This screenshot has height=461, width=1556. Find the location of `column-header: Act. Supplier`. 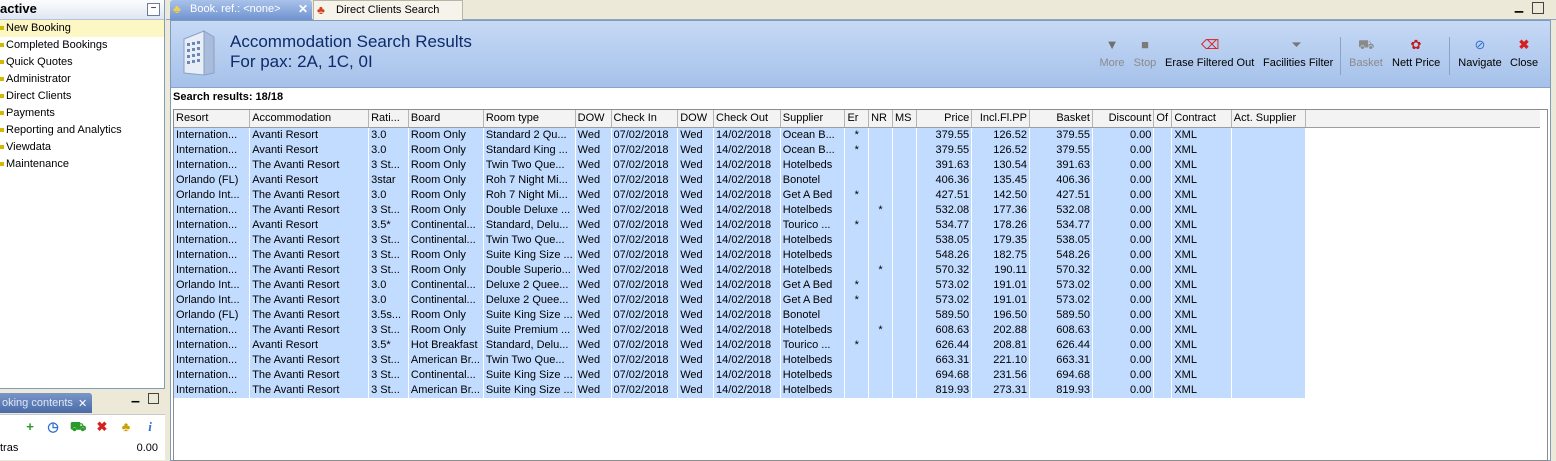

column-header: Act. Supplier is located at coordinates (1269, 119).